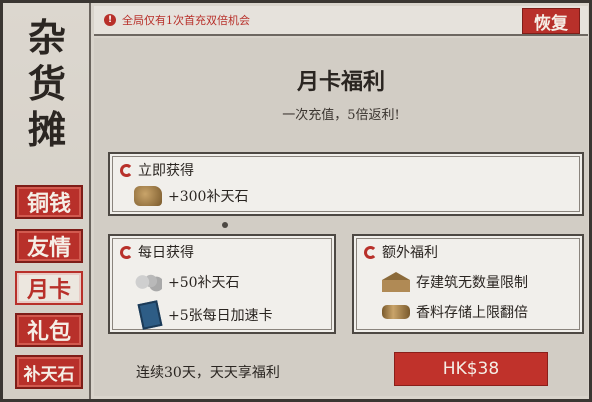 This screenshot has width=592, height=402. I want to click on notice-text: 全局仅有1次首充双倍机会, so click(186, 20).